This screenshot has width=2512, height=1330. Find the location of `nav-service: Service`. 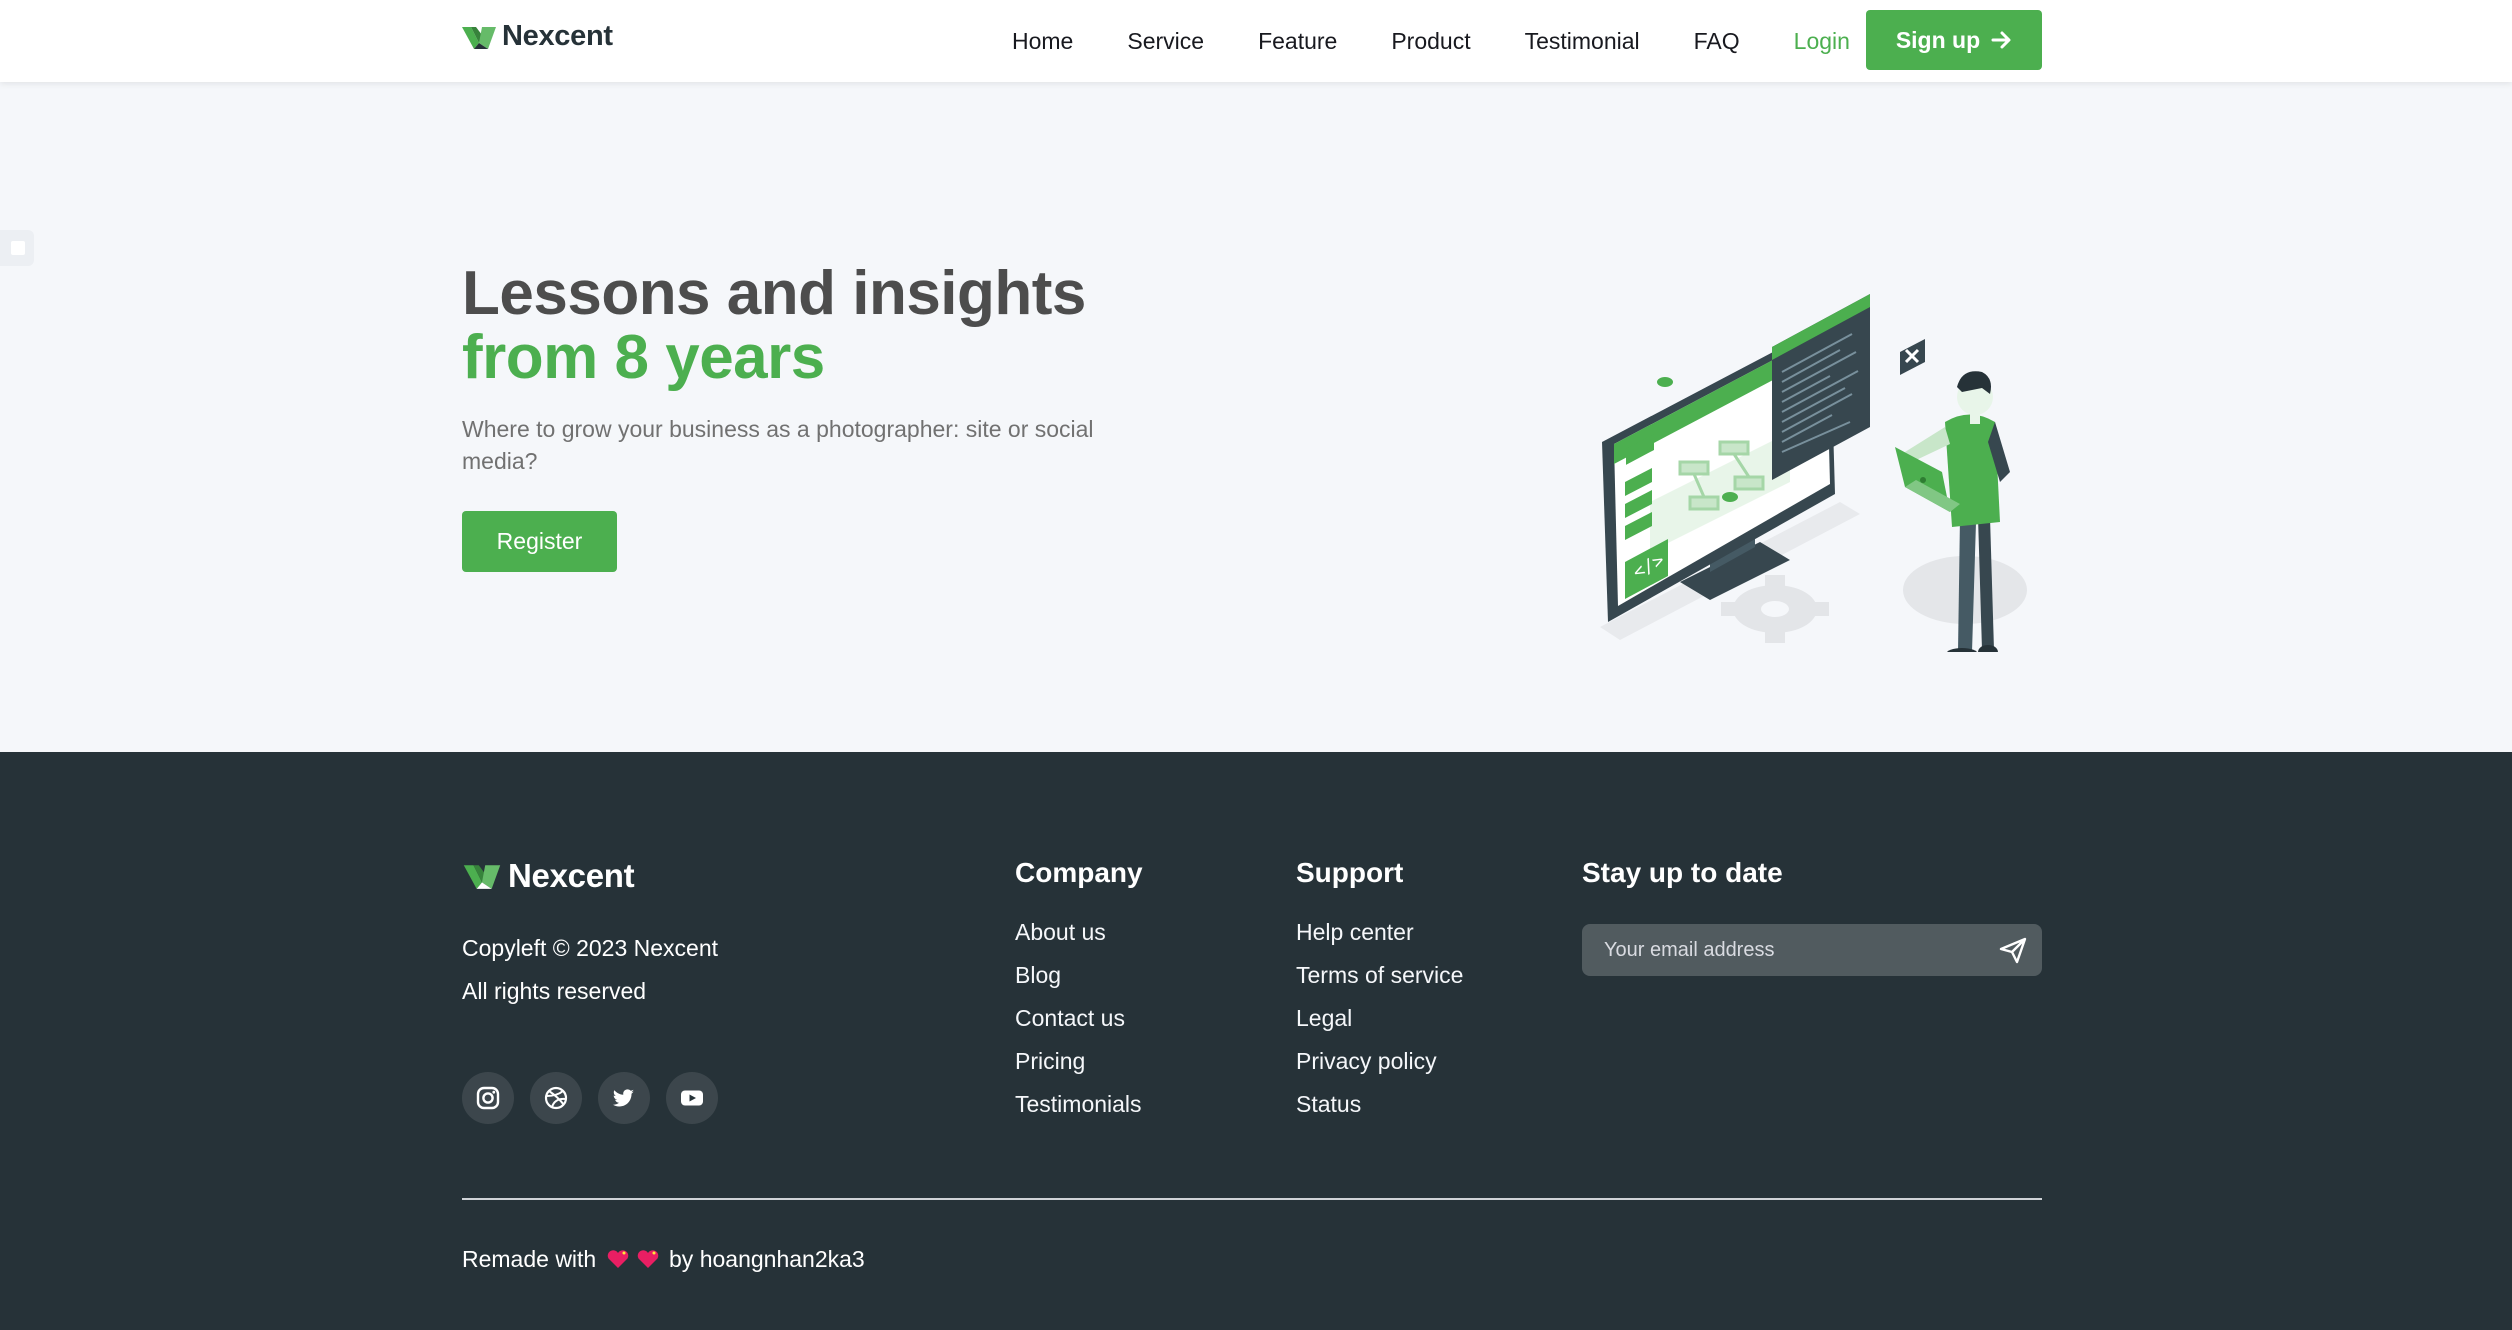

nav-service: Service is located at coordinates (1165, 41).